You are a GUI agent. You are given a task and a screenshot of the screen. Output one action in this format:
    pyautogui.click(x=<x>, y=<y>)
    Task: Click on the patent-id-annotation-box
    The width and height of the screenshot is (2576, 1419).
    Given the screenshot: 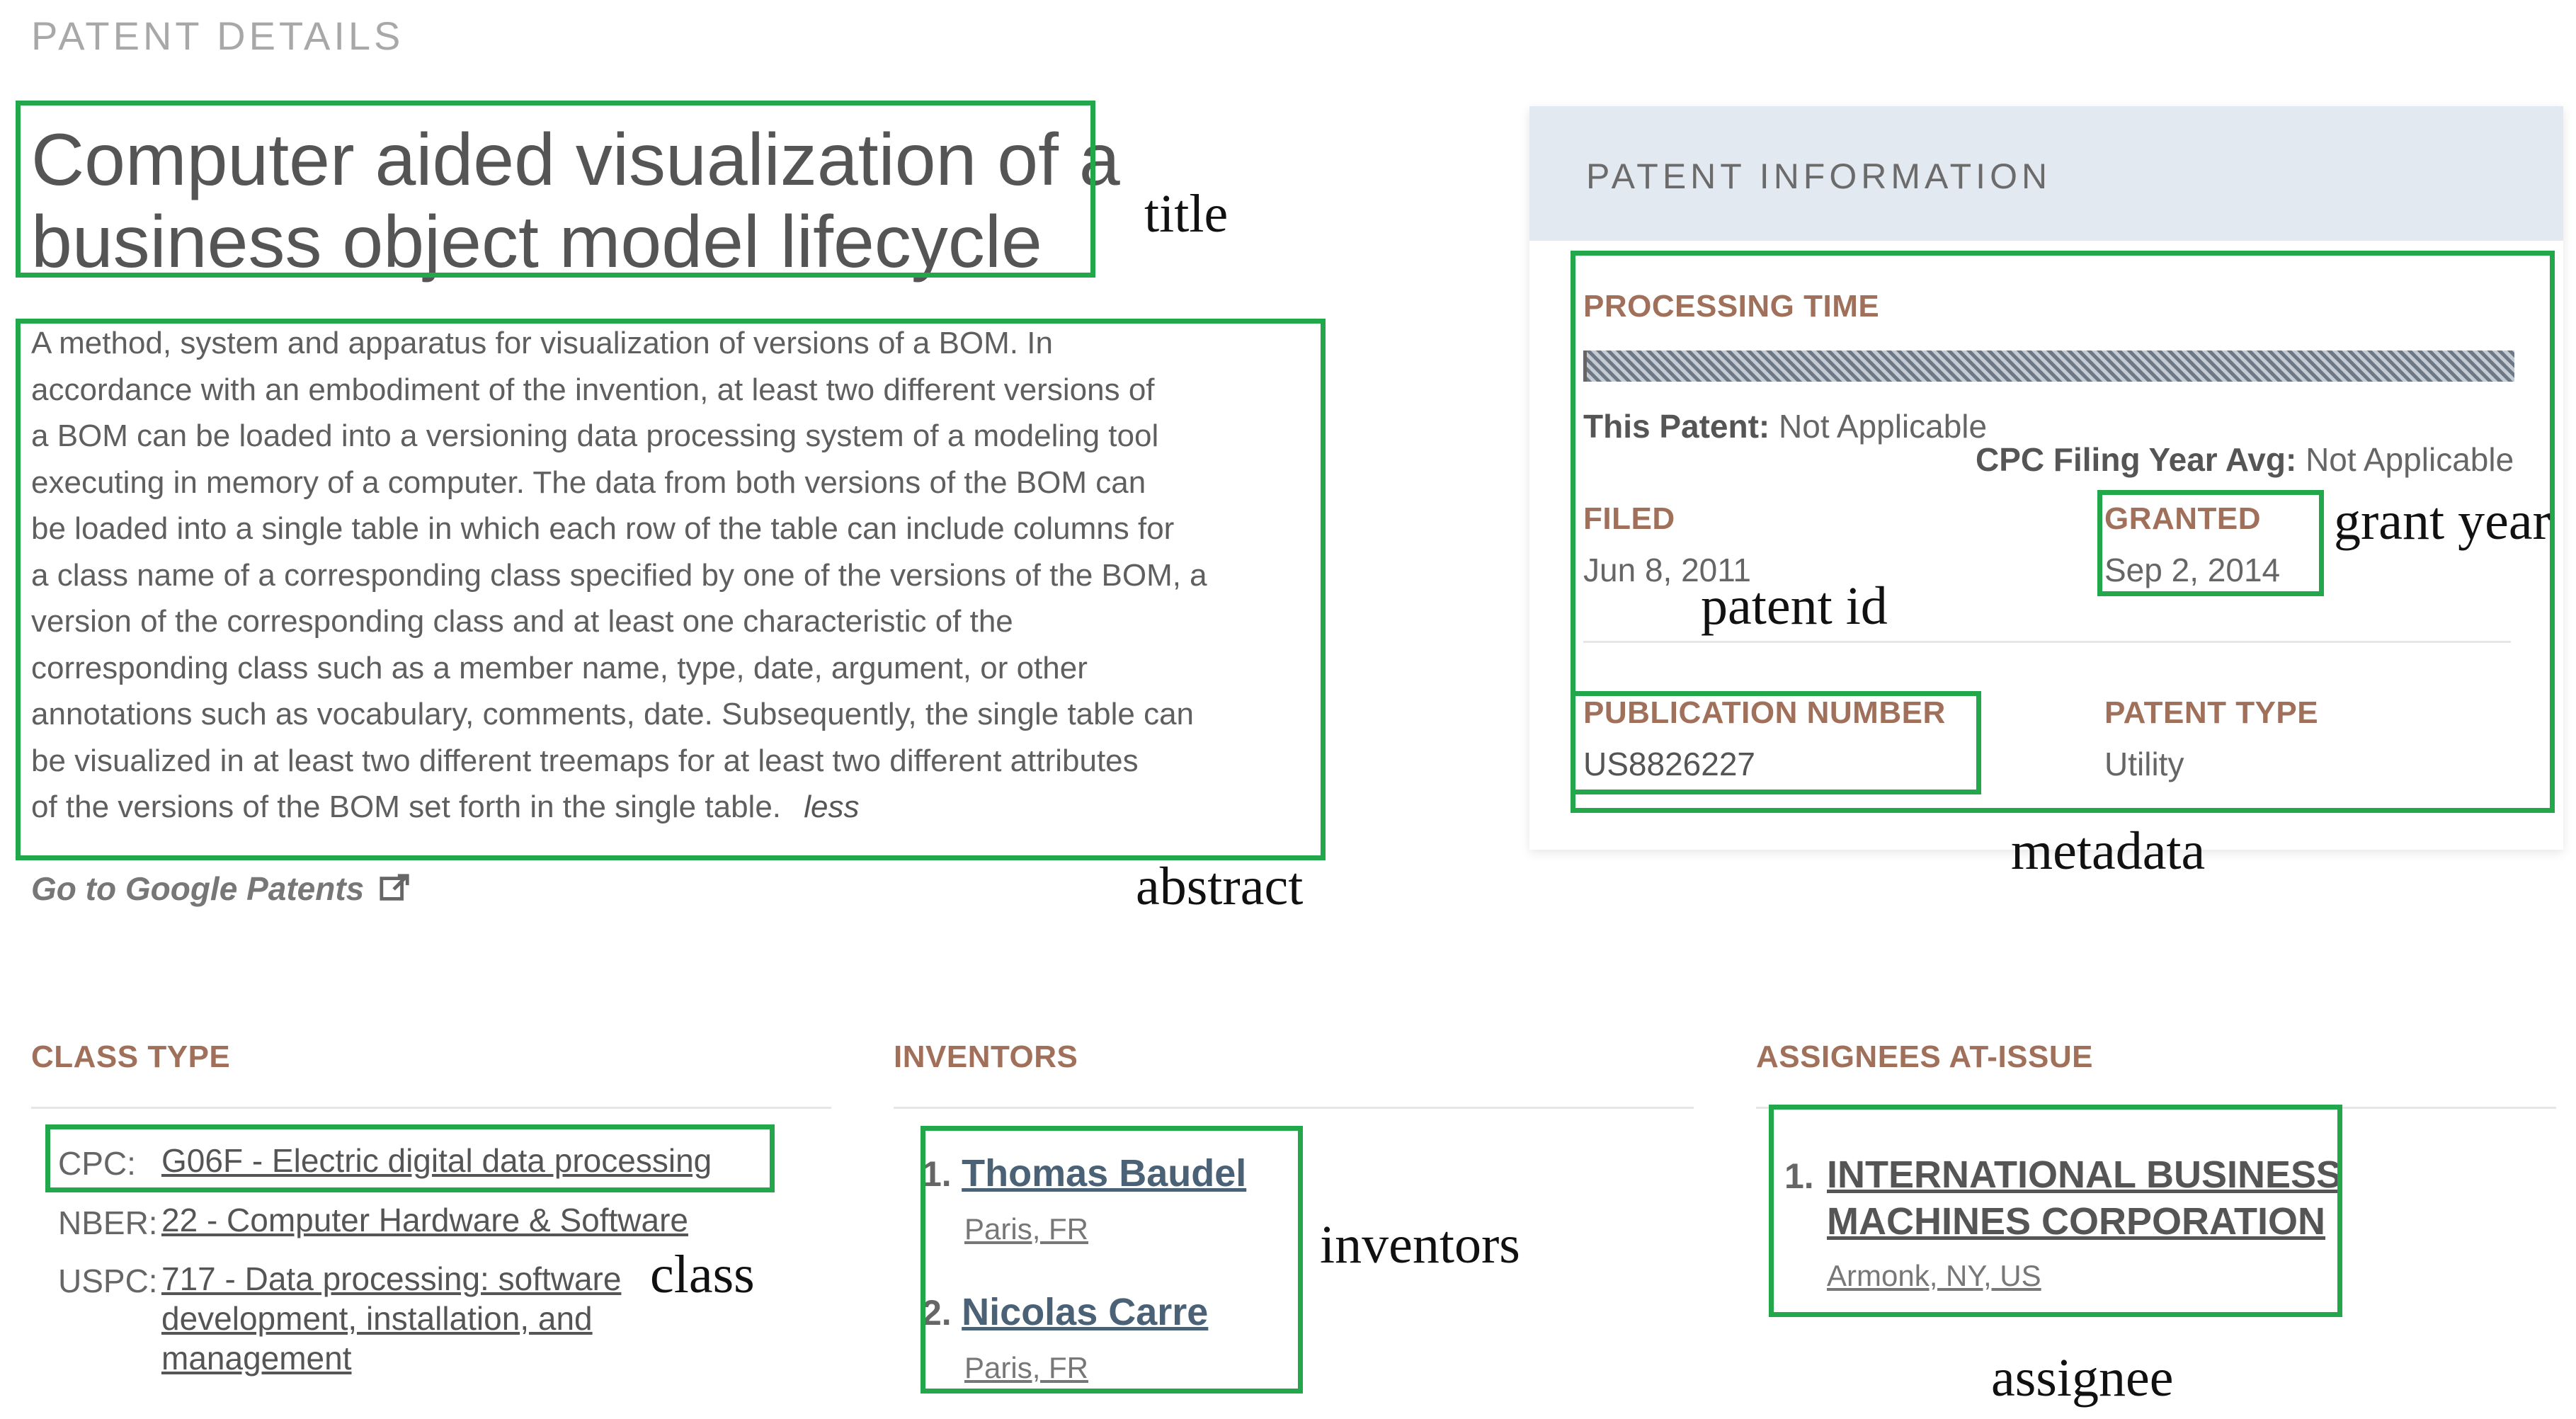 What is the action you would take?
    pyautogui.click(x=1776, y=743)
    